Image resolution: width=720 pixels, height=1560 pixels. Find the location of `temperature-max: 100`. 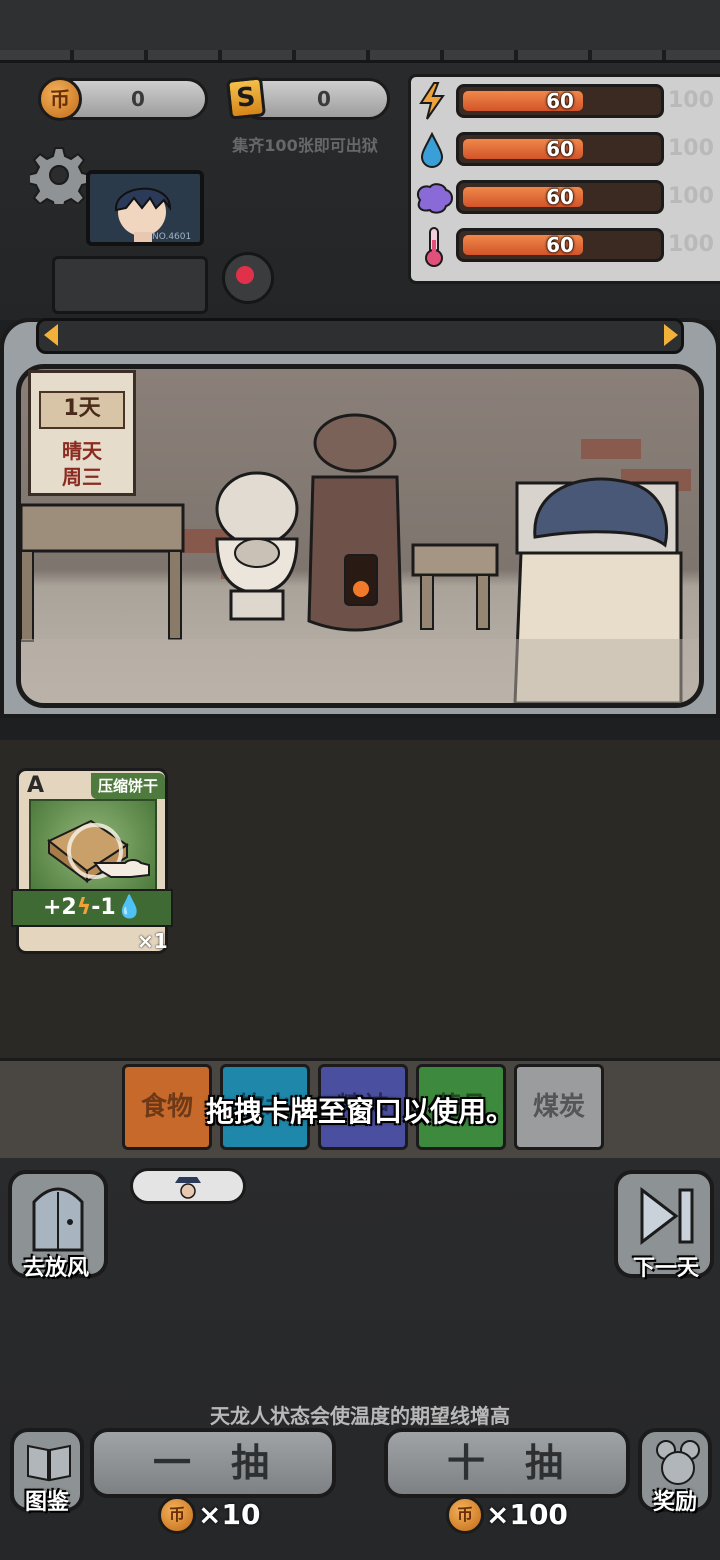

temperature-max: 100 is located at coordinates (691, 244).